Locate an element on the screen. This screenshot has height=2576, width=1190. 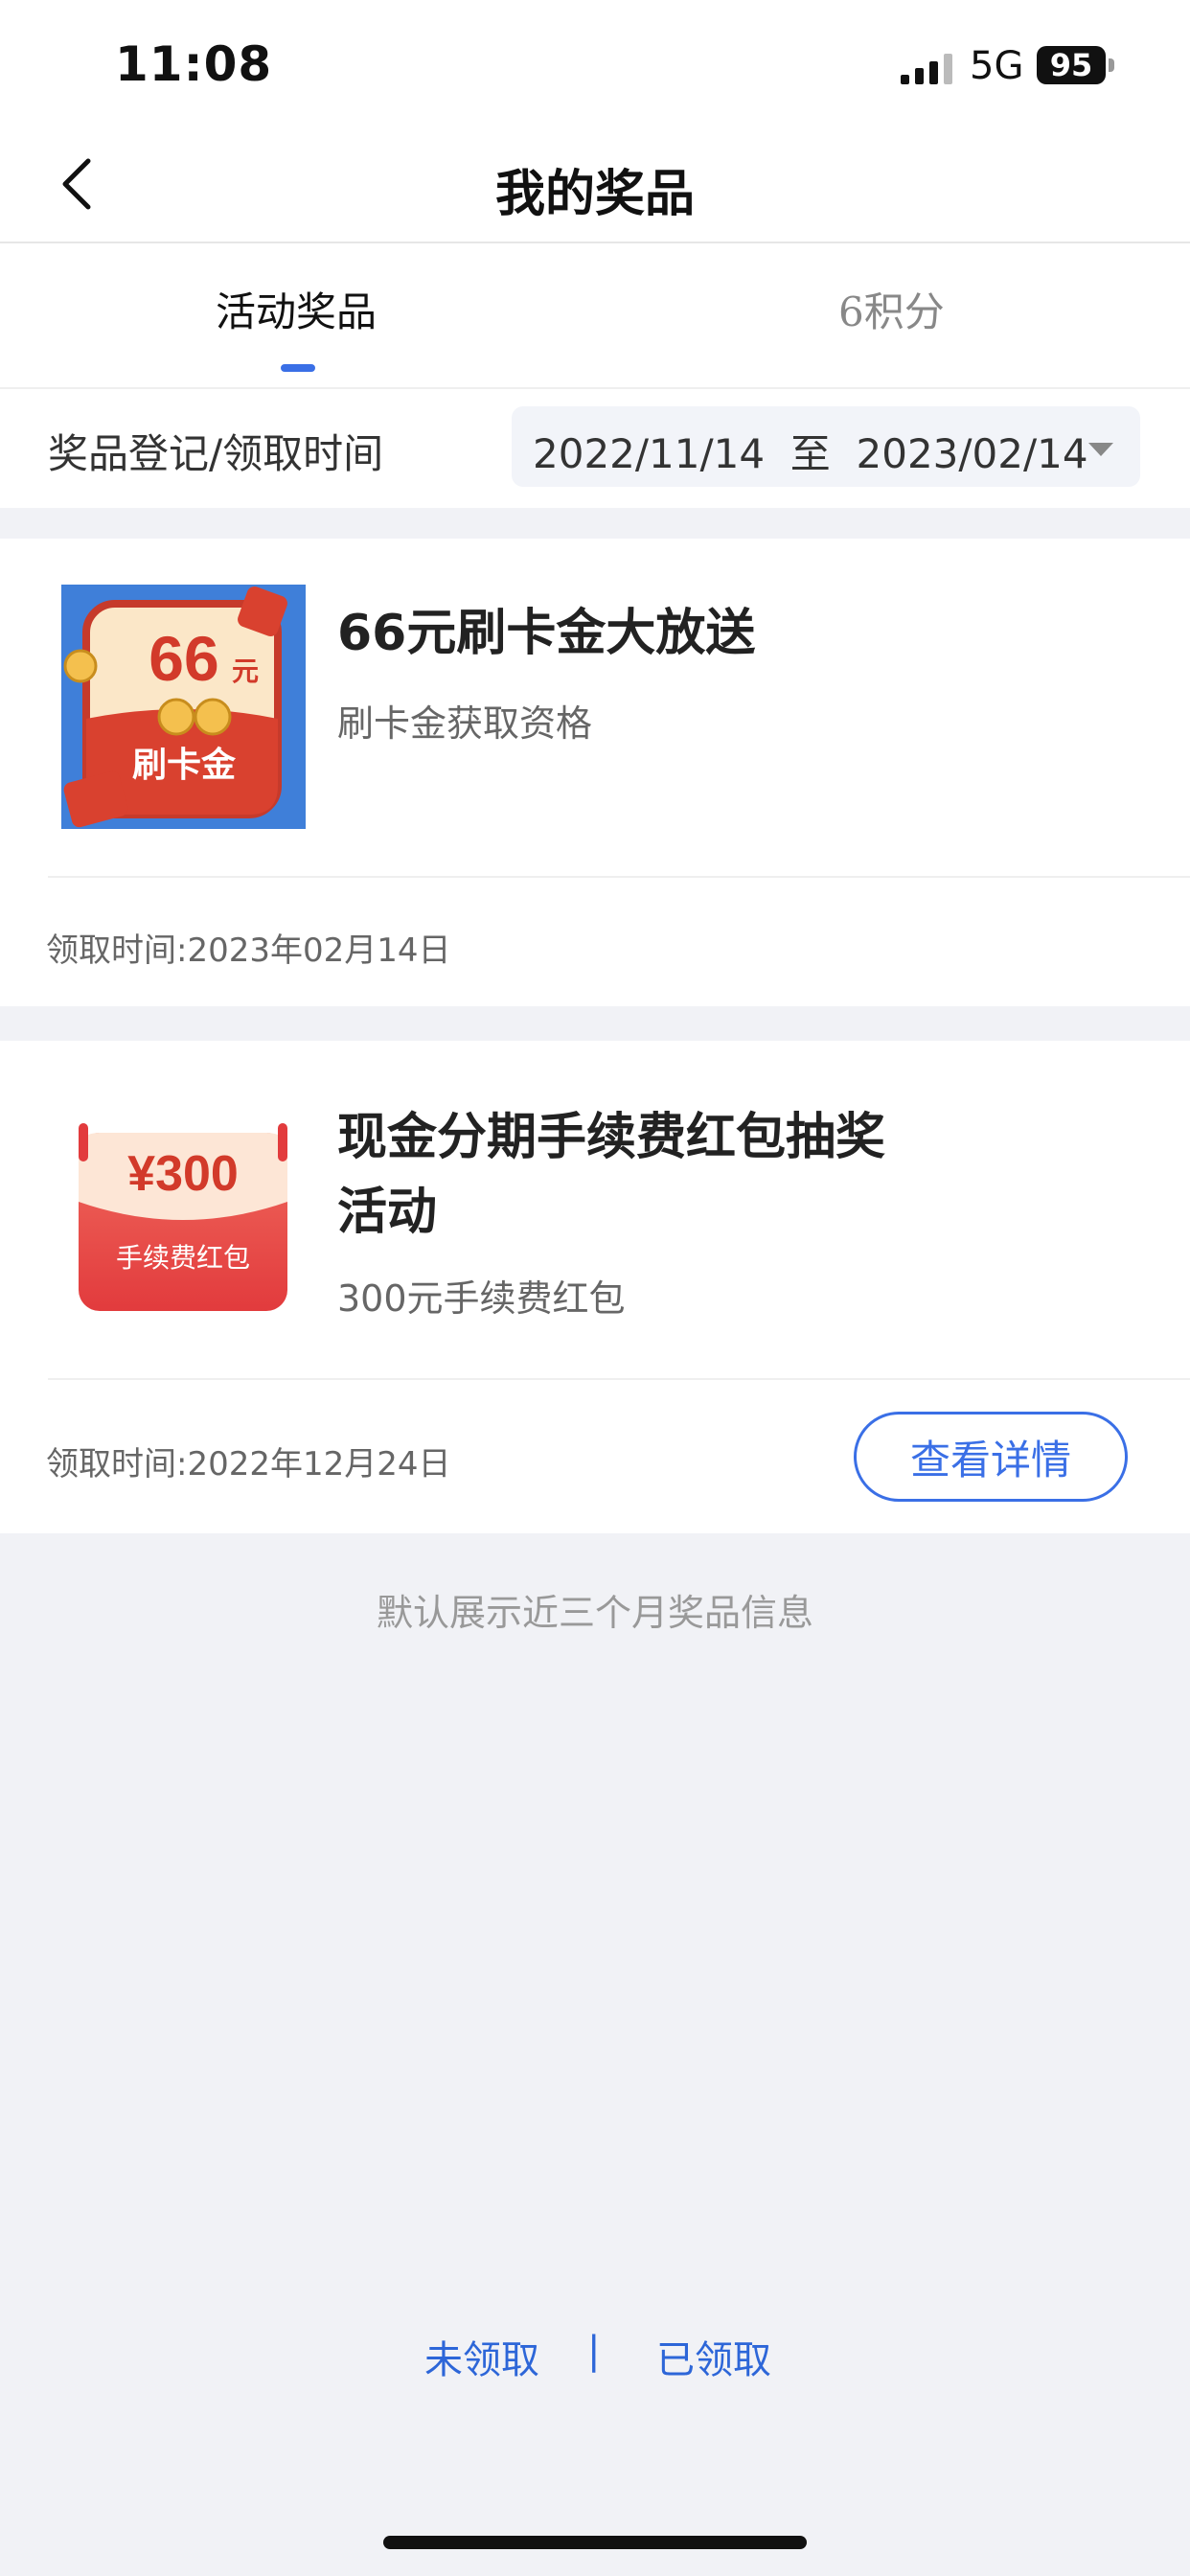
status-time: 11:08 is located at coordinates (194, 64).